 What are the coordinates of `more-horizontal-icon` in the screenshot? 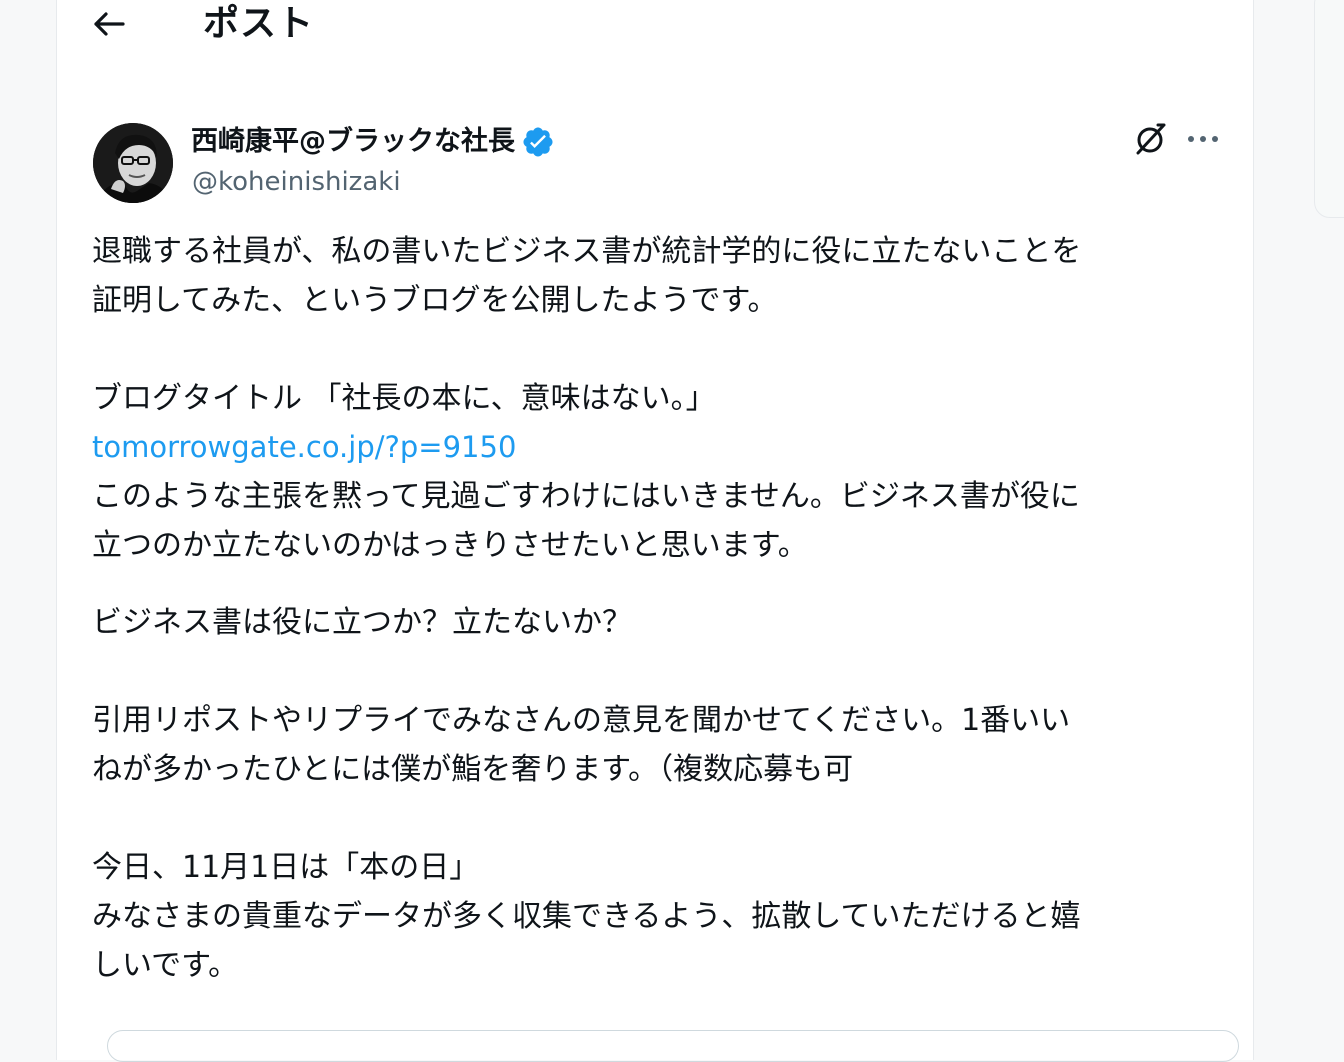 It's located at (1203, 139).